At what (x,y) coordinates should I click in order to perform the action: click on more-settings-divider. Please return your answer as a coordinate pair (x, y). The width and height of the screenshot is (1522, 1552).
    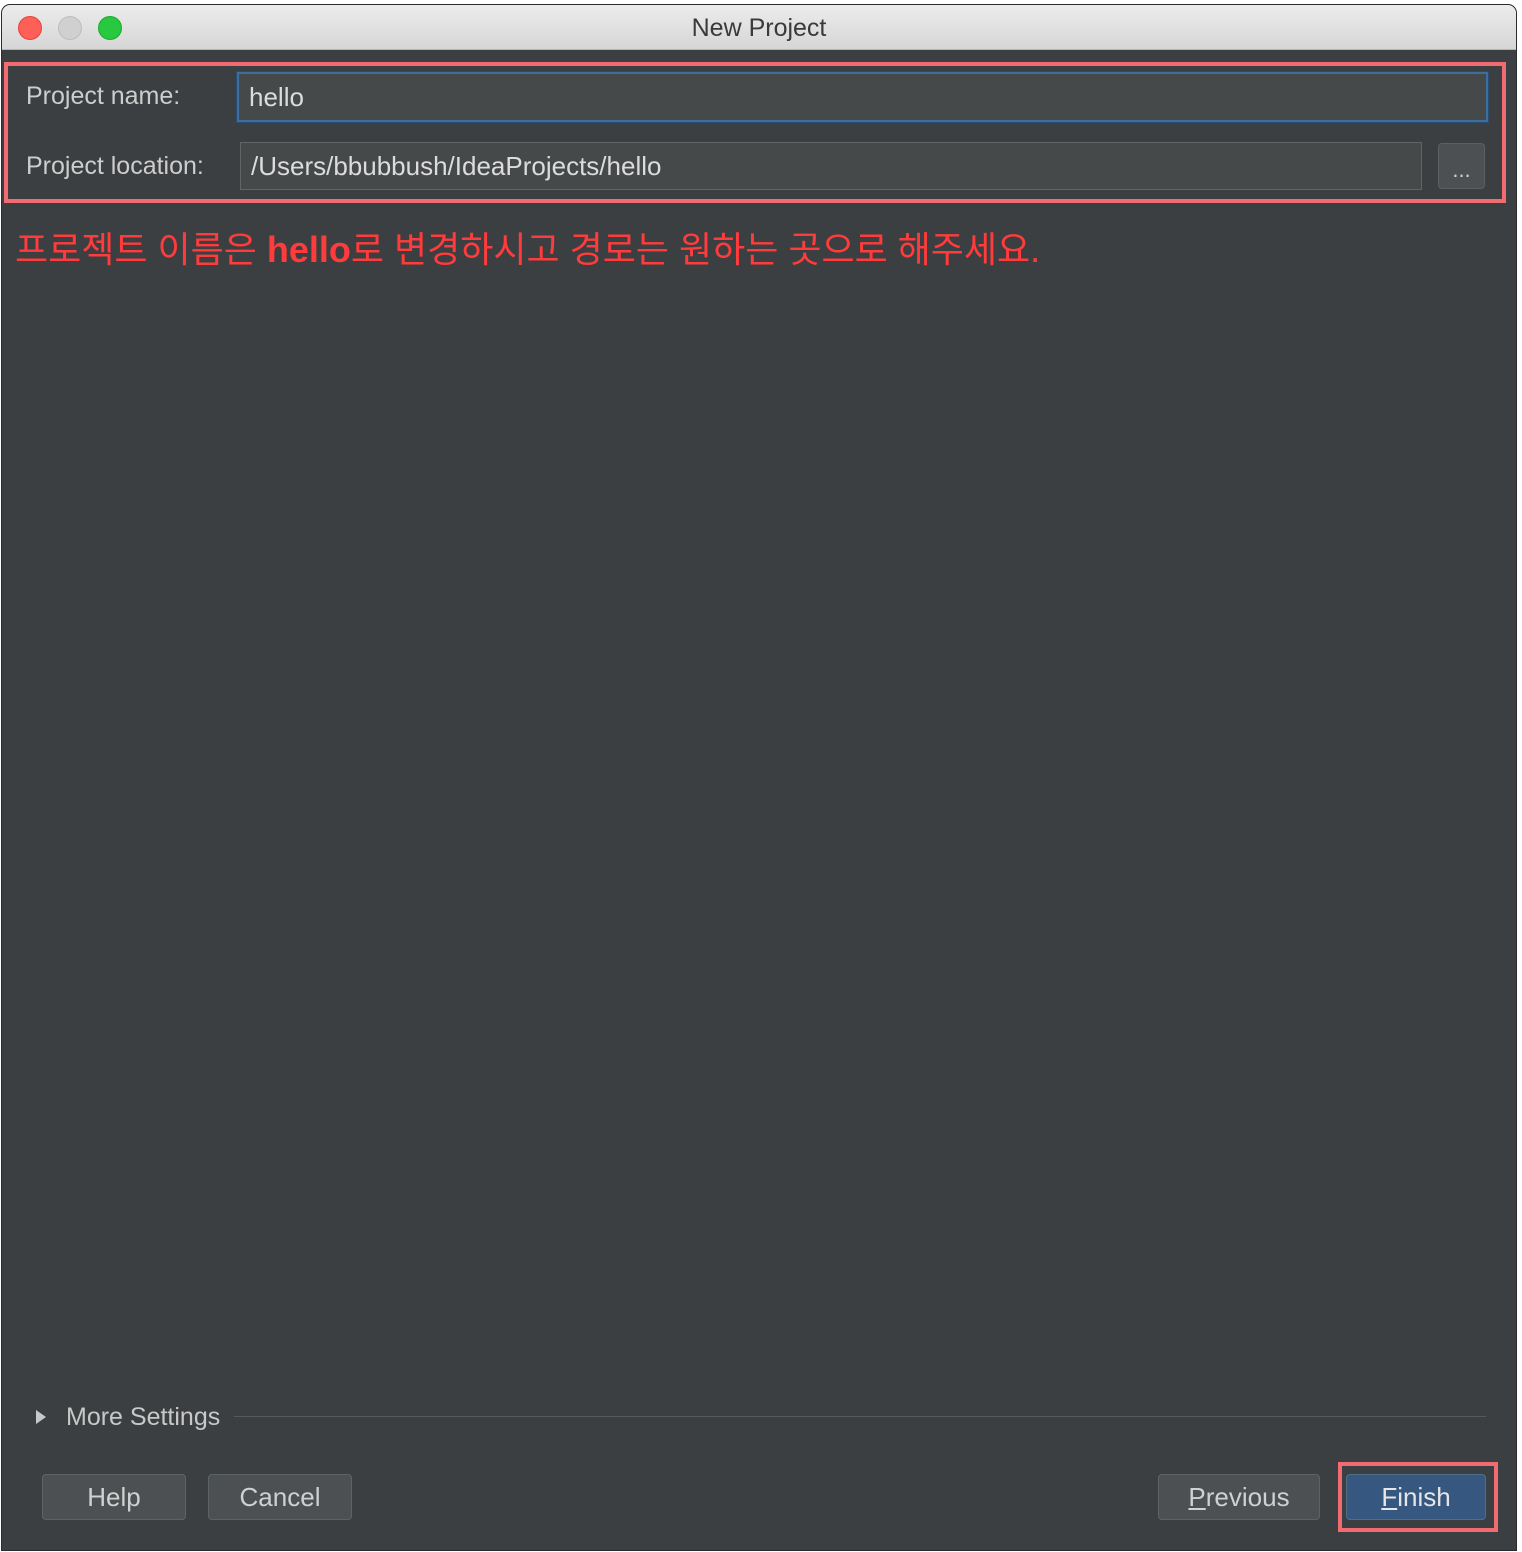
    Looking at the image, I should click on (860, 1416).